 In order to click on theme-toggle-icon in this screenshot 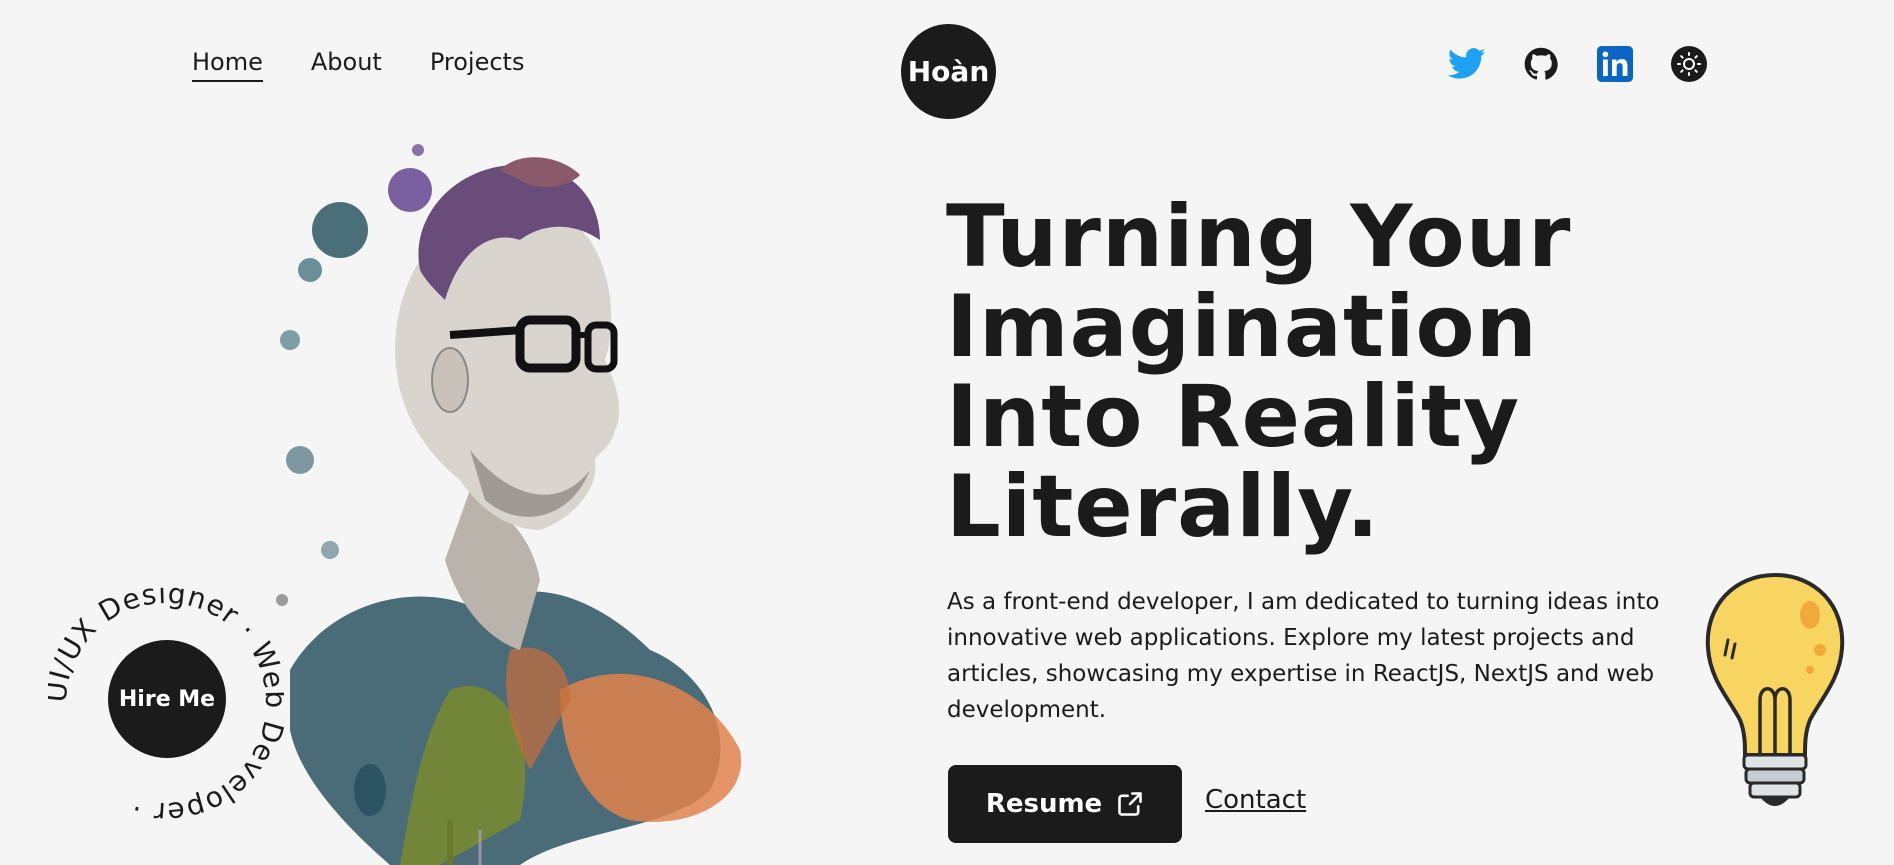, I will do `click(1689, 64)`.